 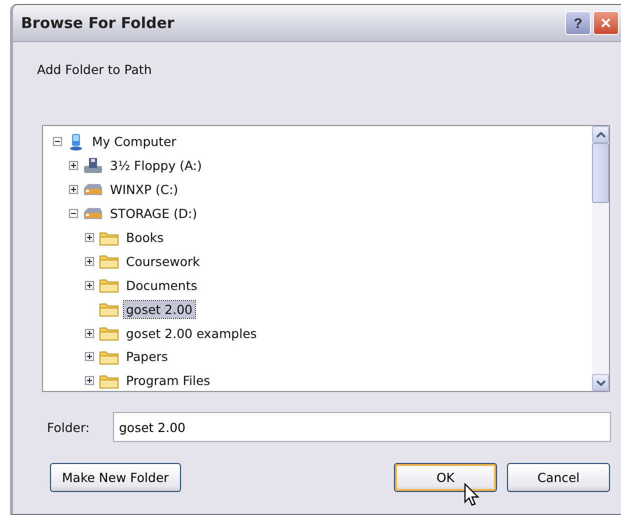 What do you see at coordinates (558, 477) in the screenshot?
I see `dialog-button: Cancel` at bounding box center [558, 477].